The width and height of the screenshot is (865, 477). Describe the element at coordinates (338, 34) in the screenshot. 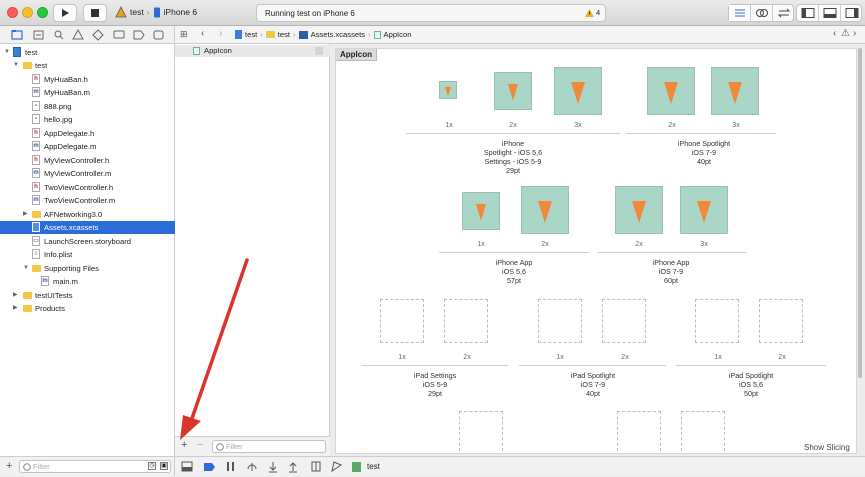

I see `breadcrumb-item: Assets.xcassets` at that location.